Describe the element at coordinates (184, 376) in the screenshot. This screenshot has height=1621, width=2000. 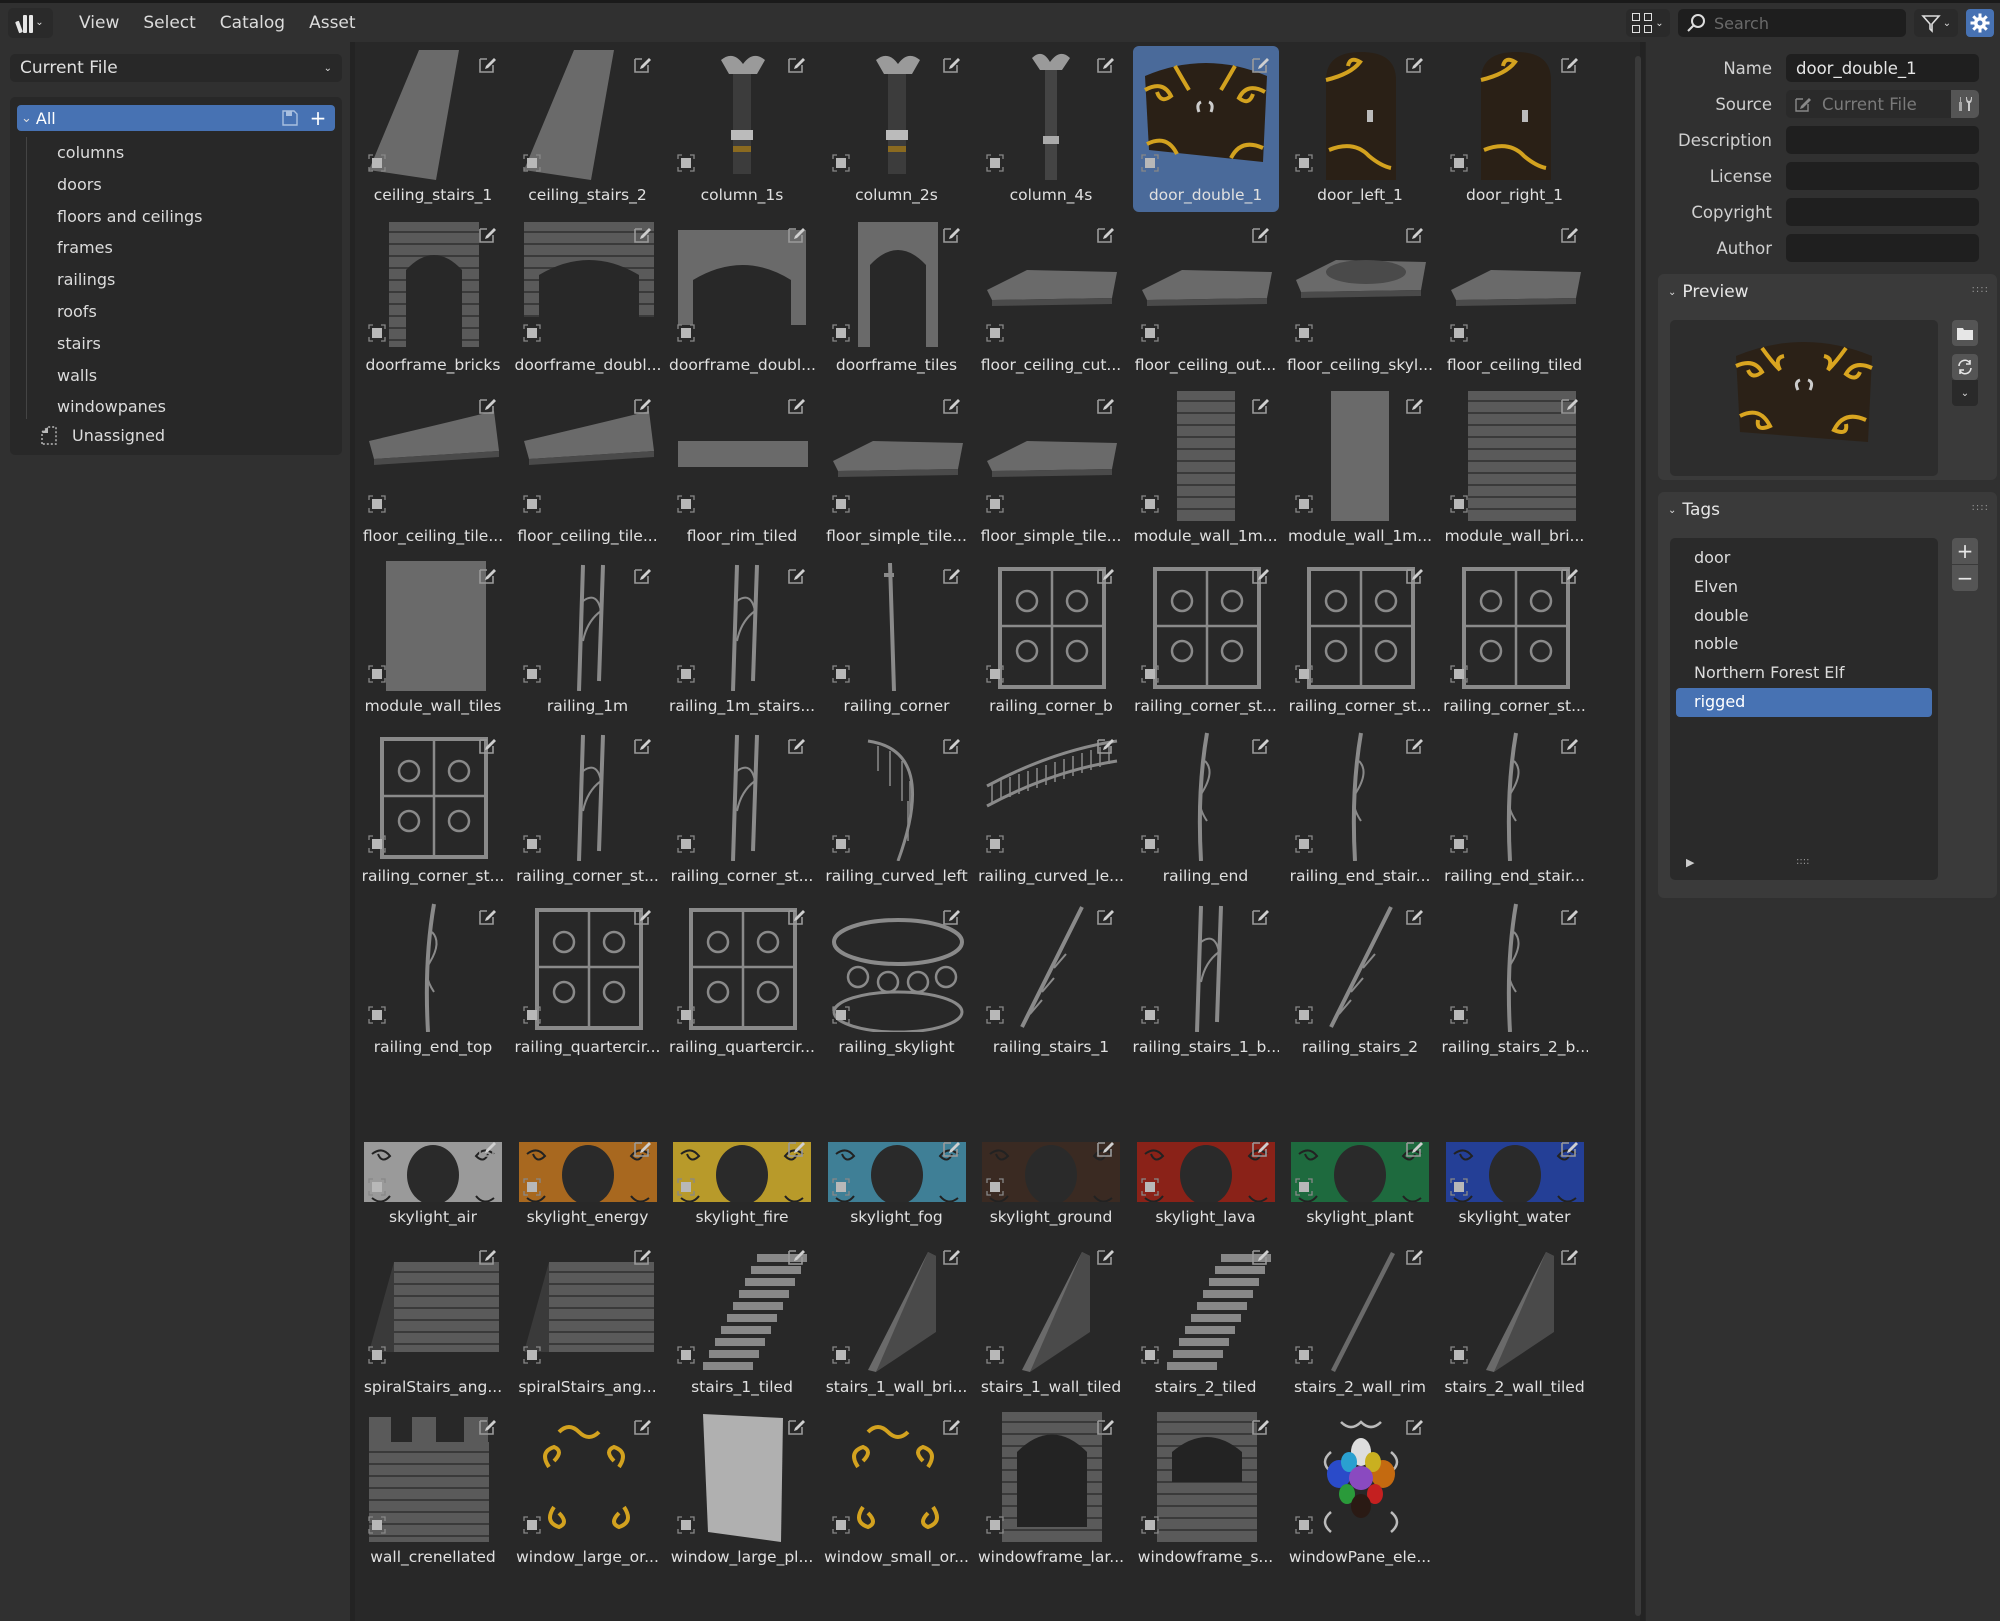
I see `catalog-item-walls: walls` at that location.